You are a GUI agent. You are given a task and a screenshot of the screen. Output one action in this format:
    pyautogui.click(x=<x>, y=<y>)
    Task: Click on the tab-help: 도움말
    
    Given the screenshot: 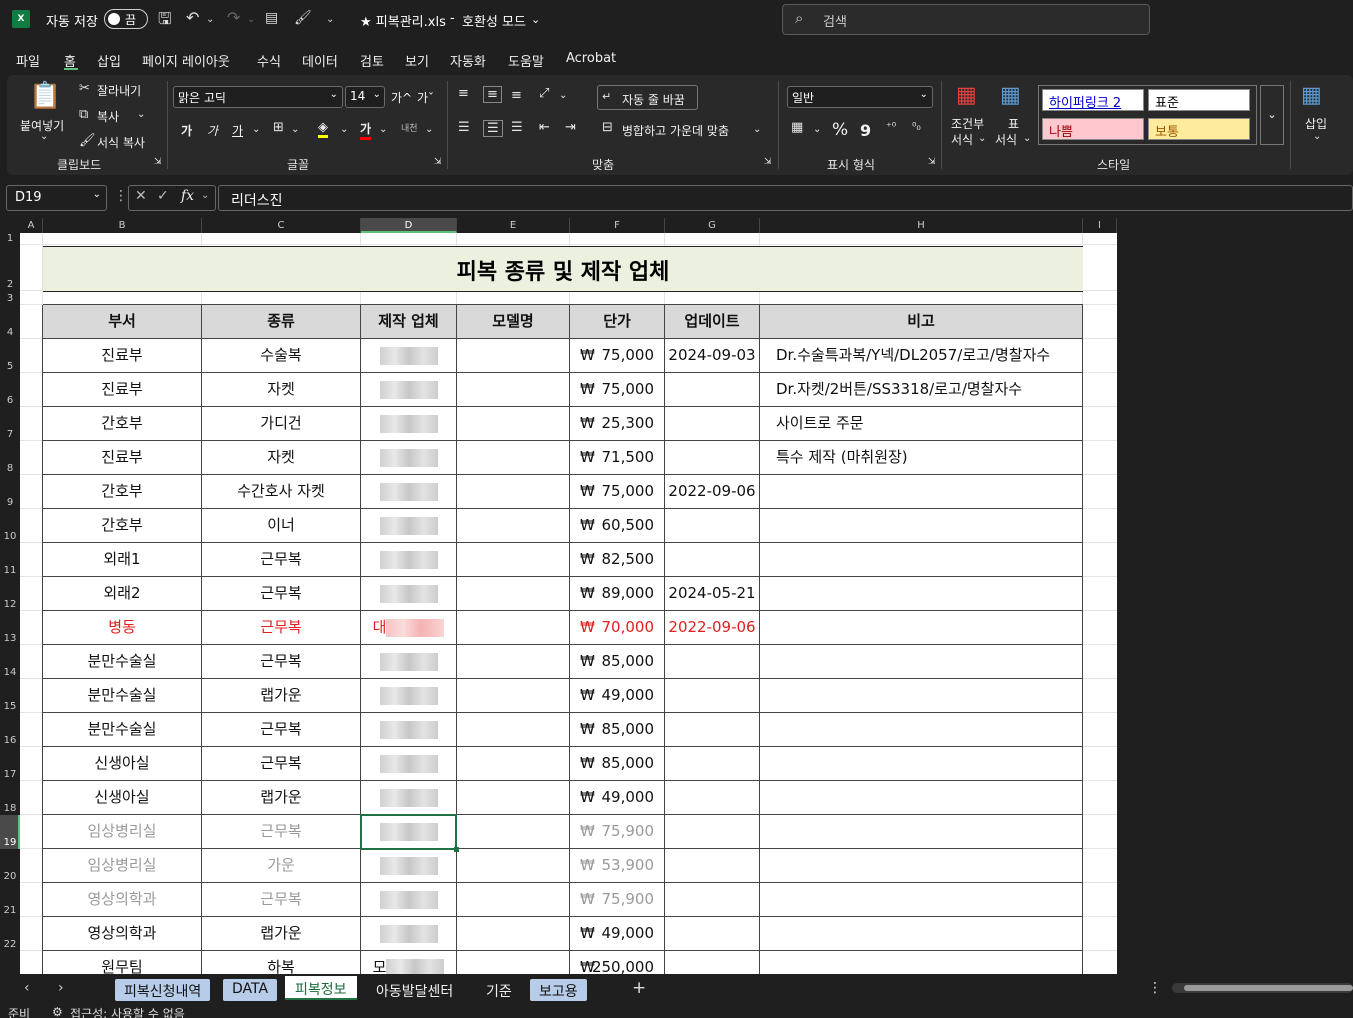 What is the action you would take?
    pyautogui.click(x=526, y=60)
    